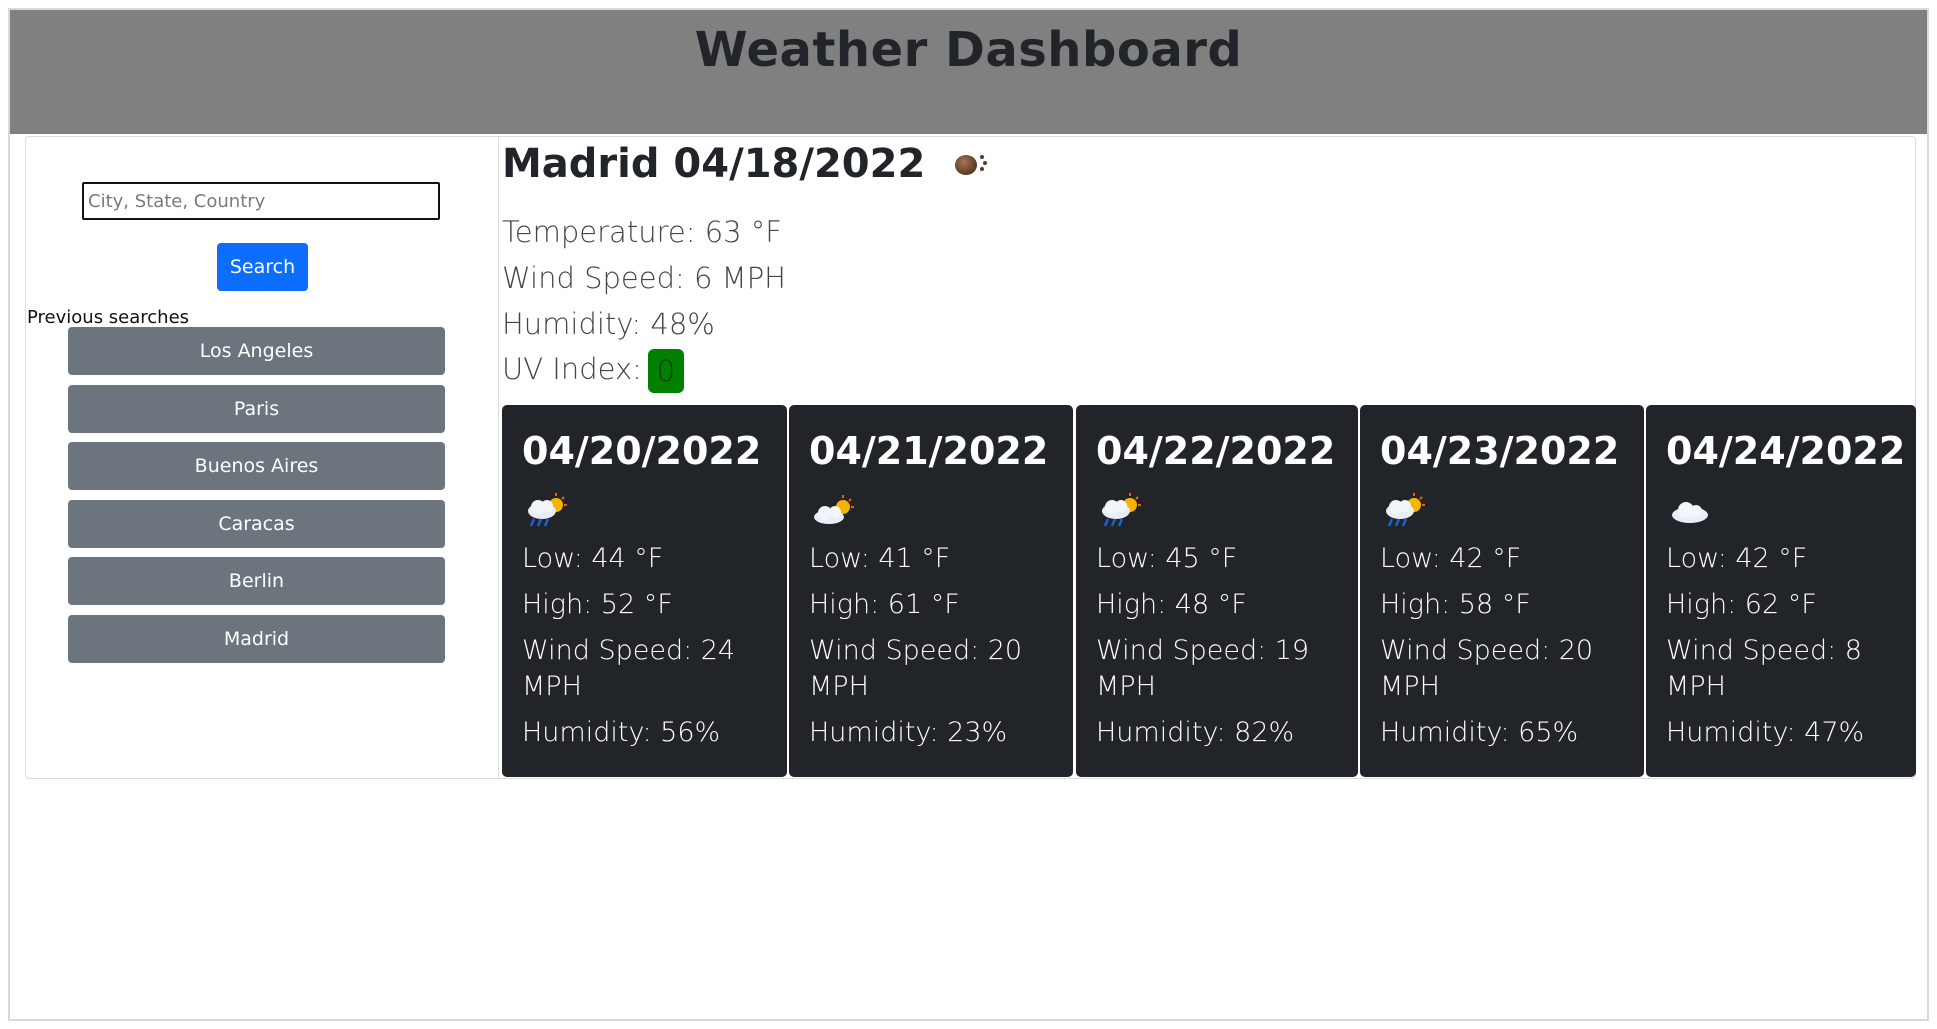  Describe the element at coordinates (256, 466) in the screenshot. I see `history-item-buenos-aires: Buenos Aires` at that location.